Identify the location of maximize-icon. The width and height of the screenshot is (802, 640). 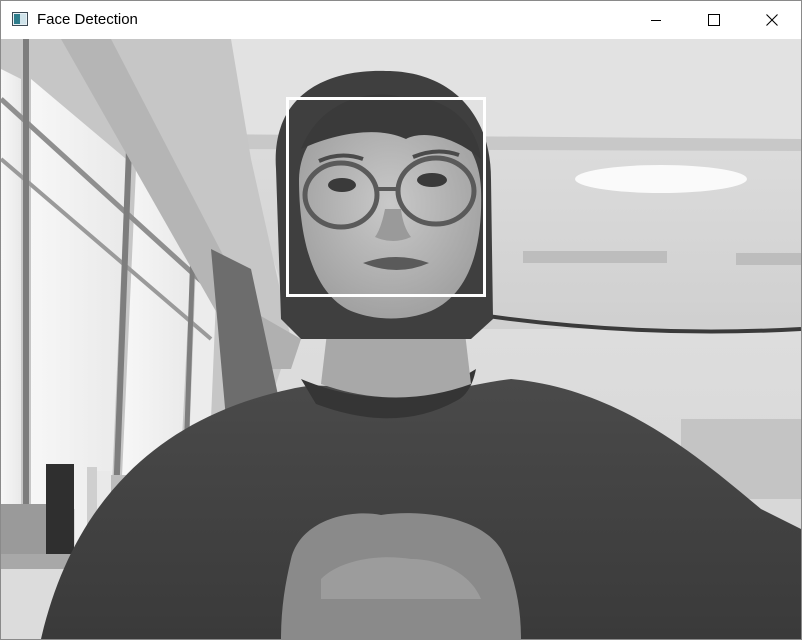
(714, 20).